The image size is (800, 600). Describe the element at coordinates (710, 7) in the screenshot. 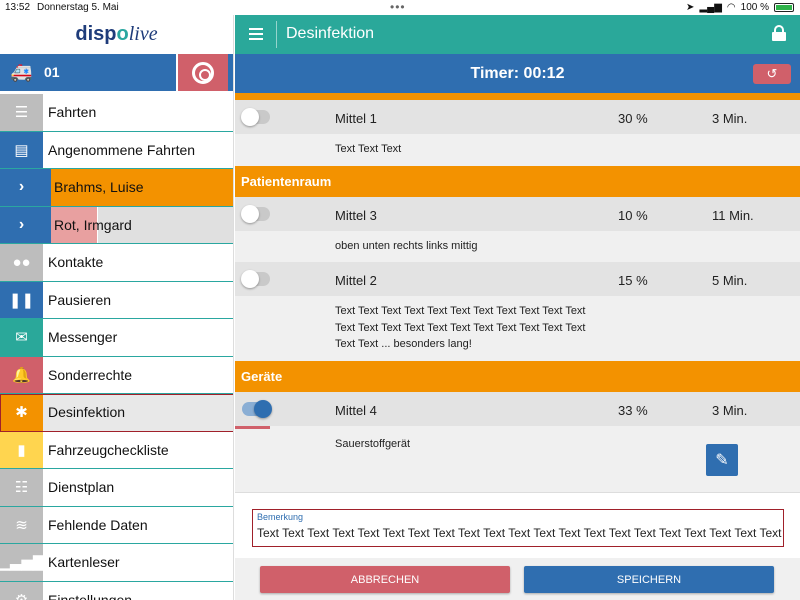

I see `cellular-icon: ▂▄▆` at that location.